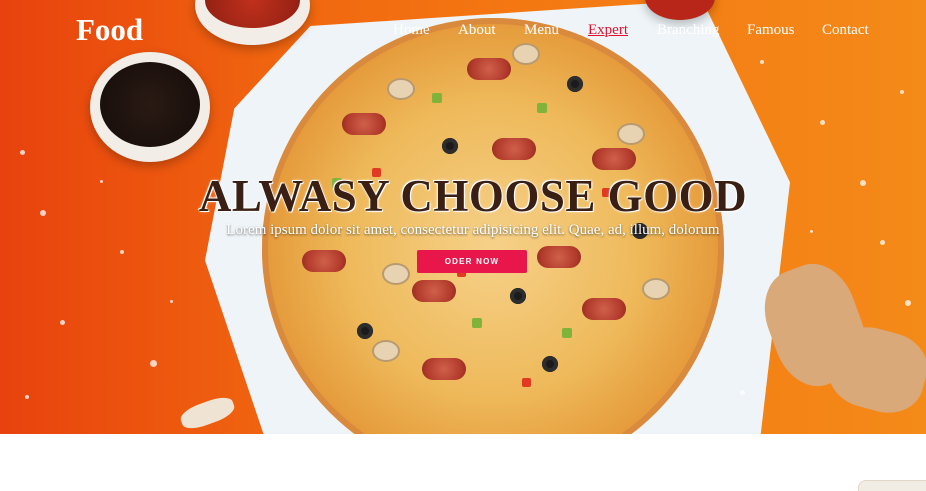 Image resolution: width=926 pixels, height=491 pixels. Describe the element at coordinates (688, 30) in the screenshot. I see `nav-item-branching: Branching` at that location.